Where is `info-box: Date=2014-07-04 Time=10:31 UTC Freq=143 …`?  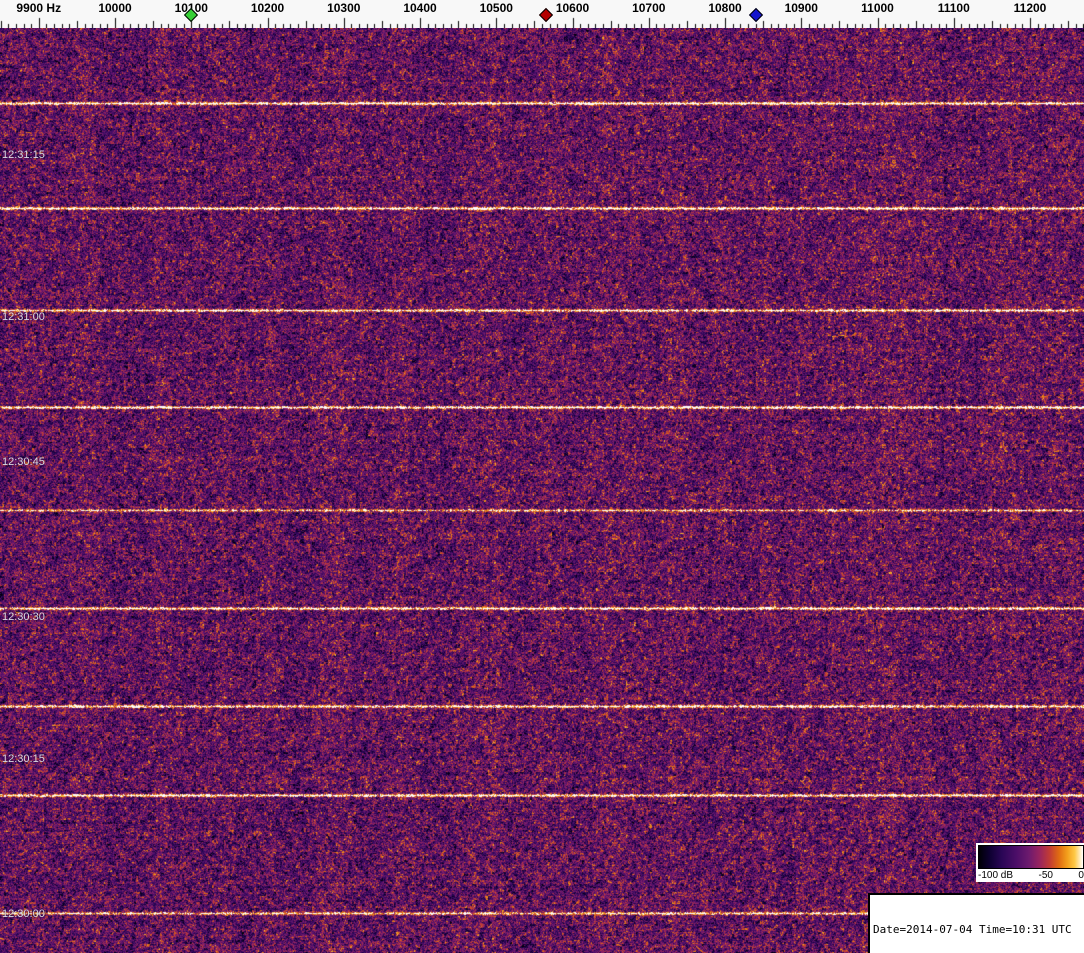
info-box: Date=2014-07-04 Time=10:31 UTC Freq=143 … is located at coordinates (976, 923).